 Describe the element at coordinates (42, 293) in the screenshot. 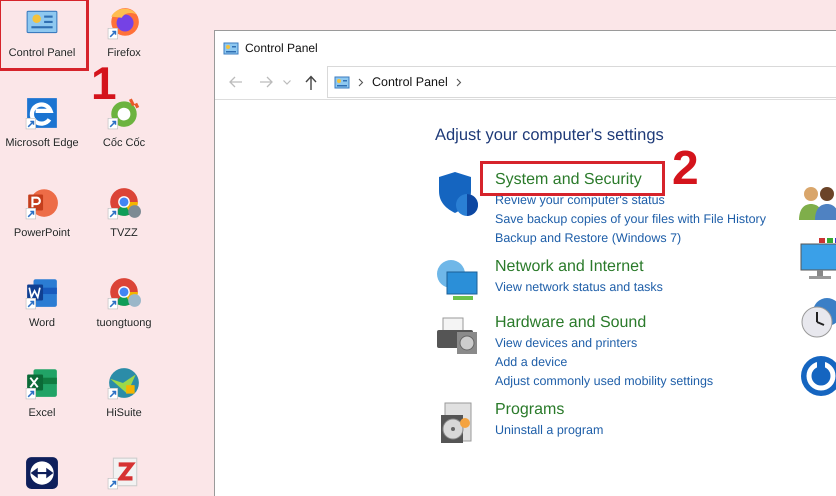

I see `word-icon` at that location.